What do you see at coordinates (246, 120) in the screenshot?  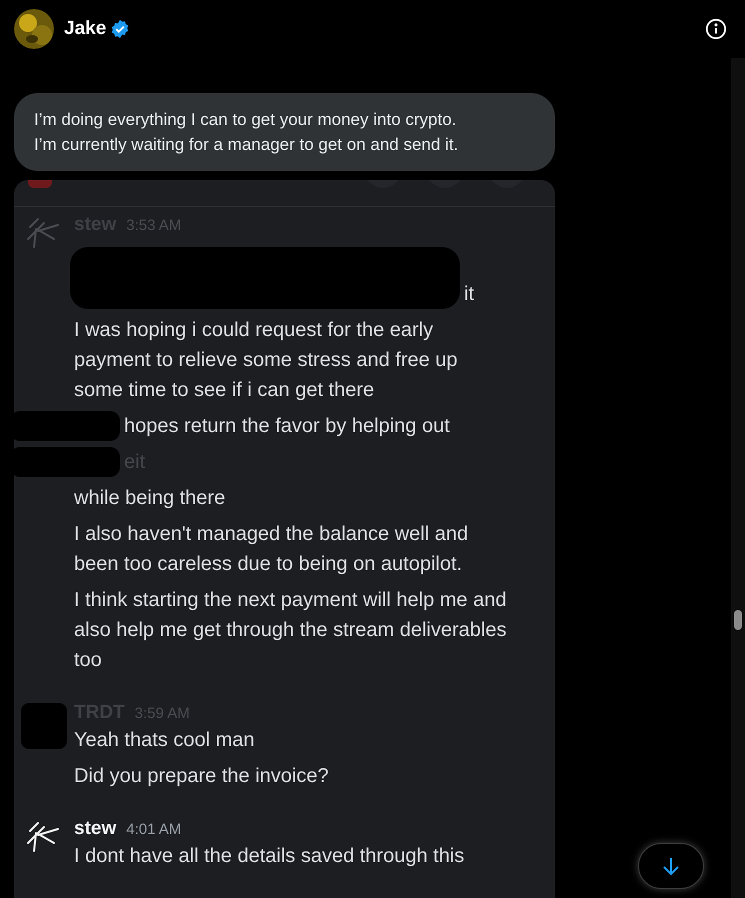 I see `message-line: I’m doing everything I can to get your money into crypto.` at bounding box center [246, 120].